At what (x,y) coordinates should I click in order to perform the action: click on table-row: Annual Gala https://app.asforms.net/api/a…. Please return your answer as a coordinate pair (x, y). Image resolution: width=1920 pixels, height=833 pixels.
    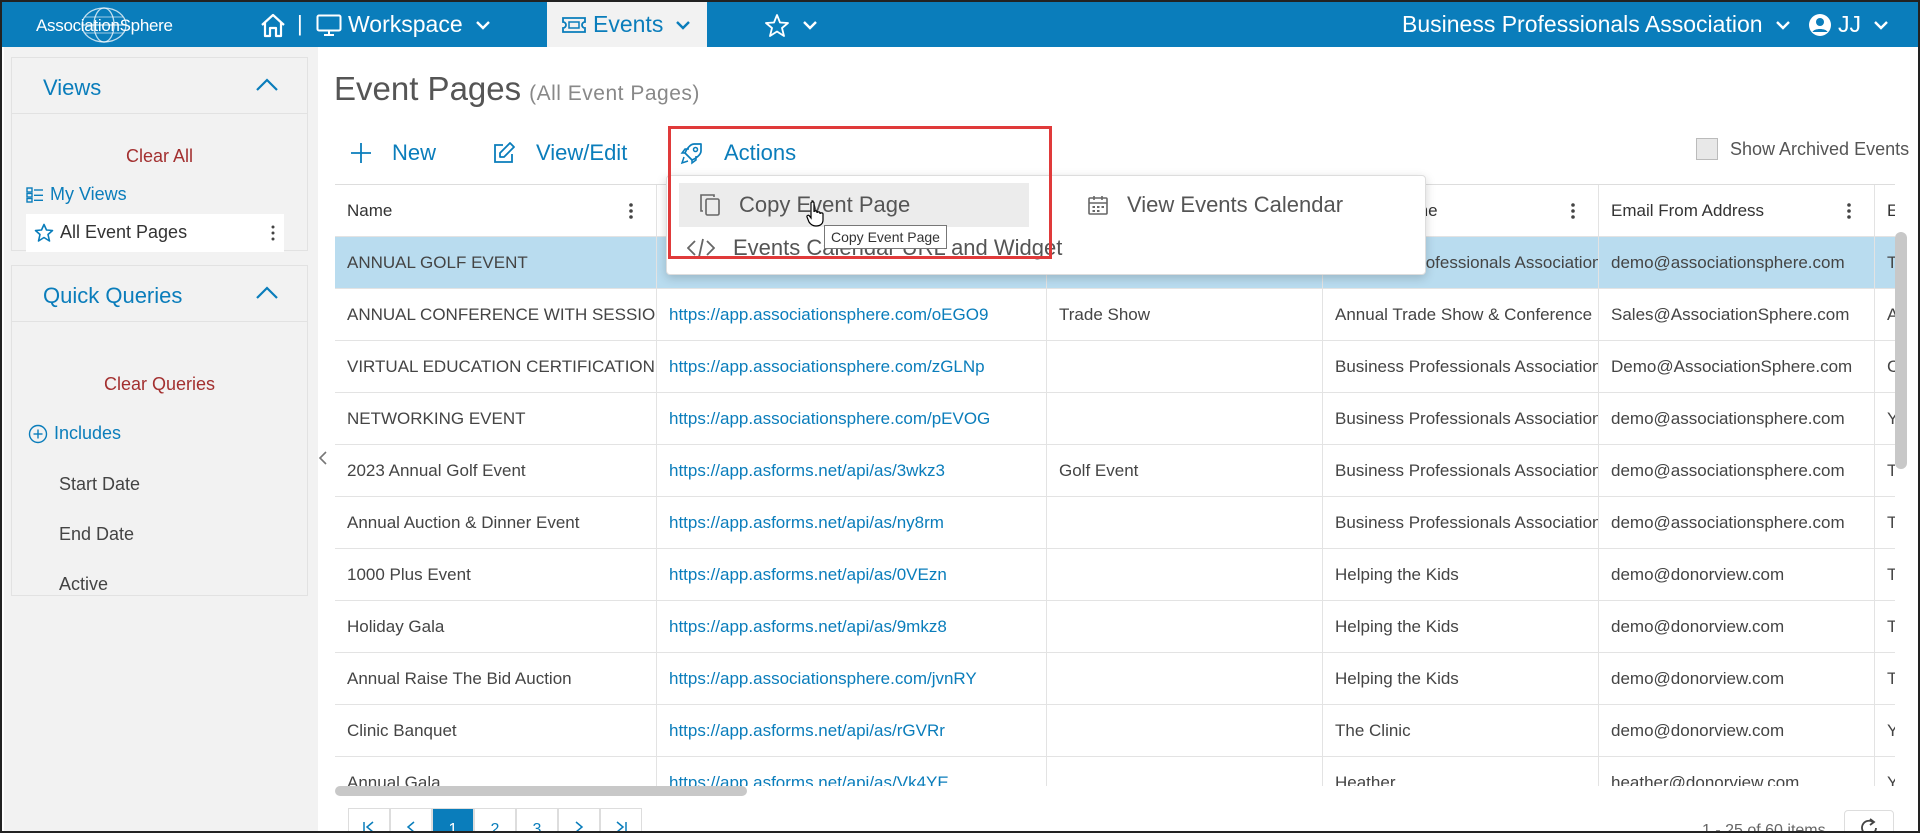
    Looking at the image, I should click on (1115, 771).